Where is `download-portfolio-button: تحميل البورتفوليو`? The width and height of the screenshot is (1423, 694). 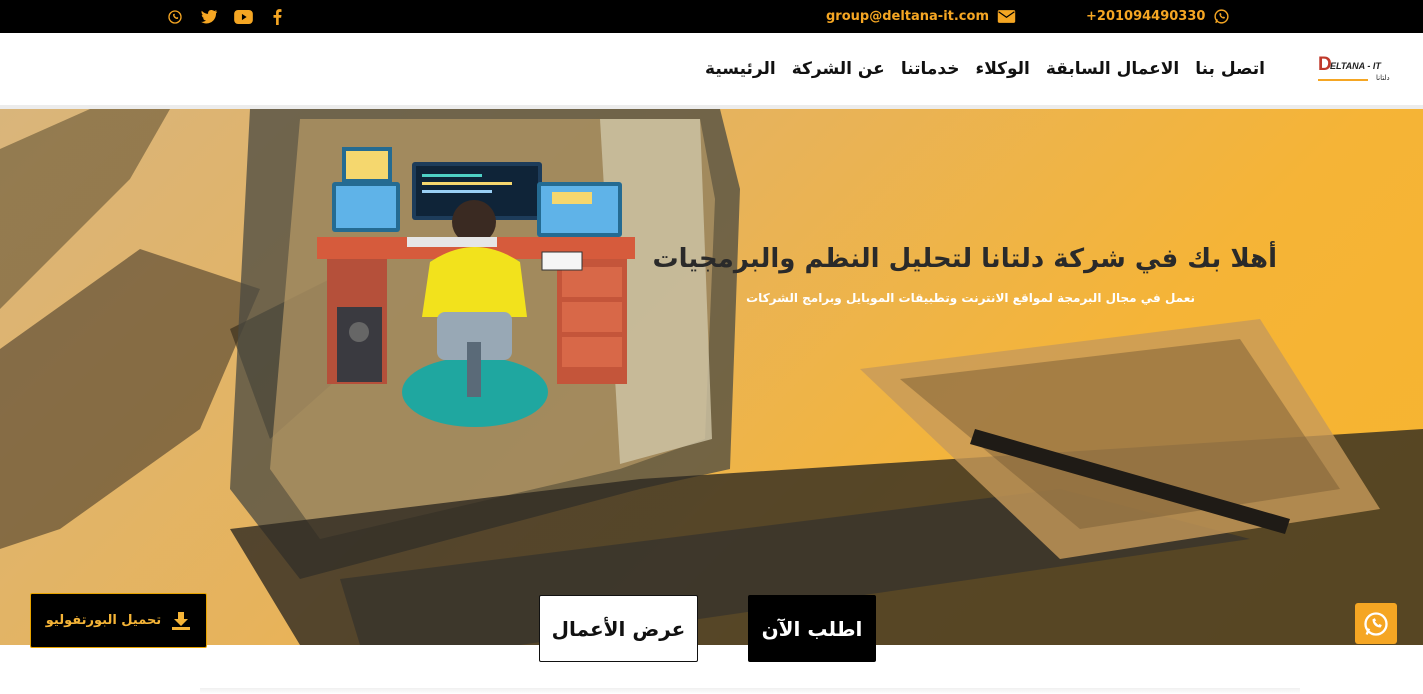 download-portfolio-button: تحميل البورتفوليو is located at coordinates (118, 620).